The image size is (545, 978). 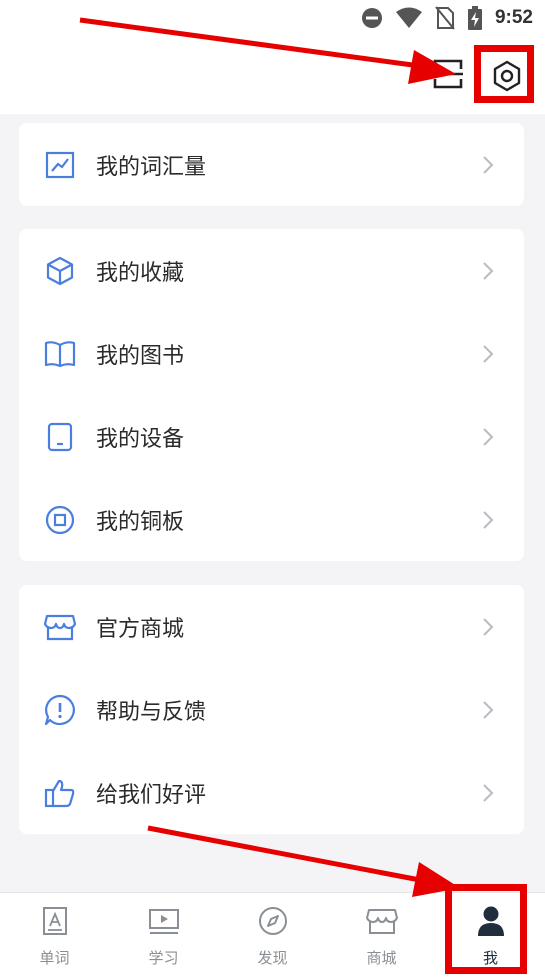 What do you see at coordinates (445, 18) in the screenshot?
I see `no-sim-icon` at bounding box center [445, 18].